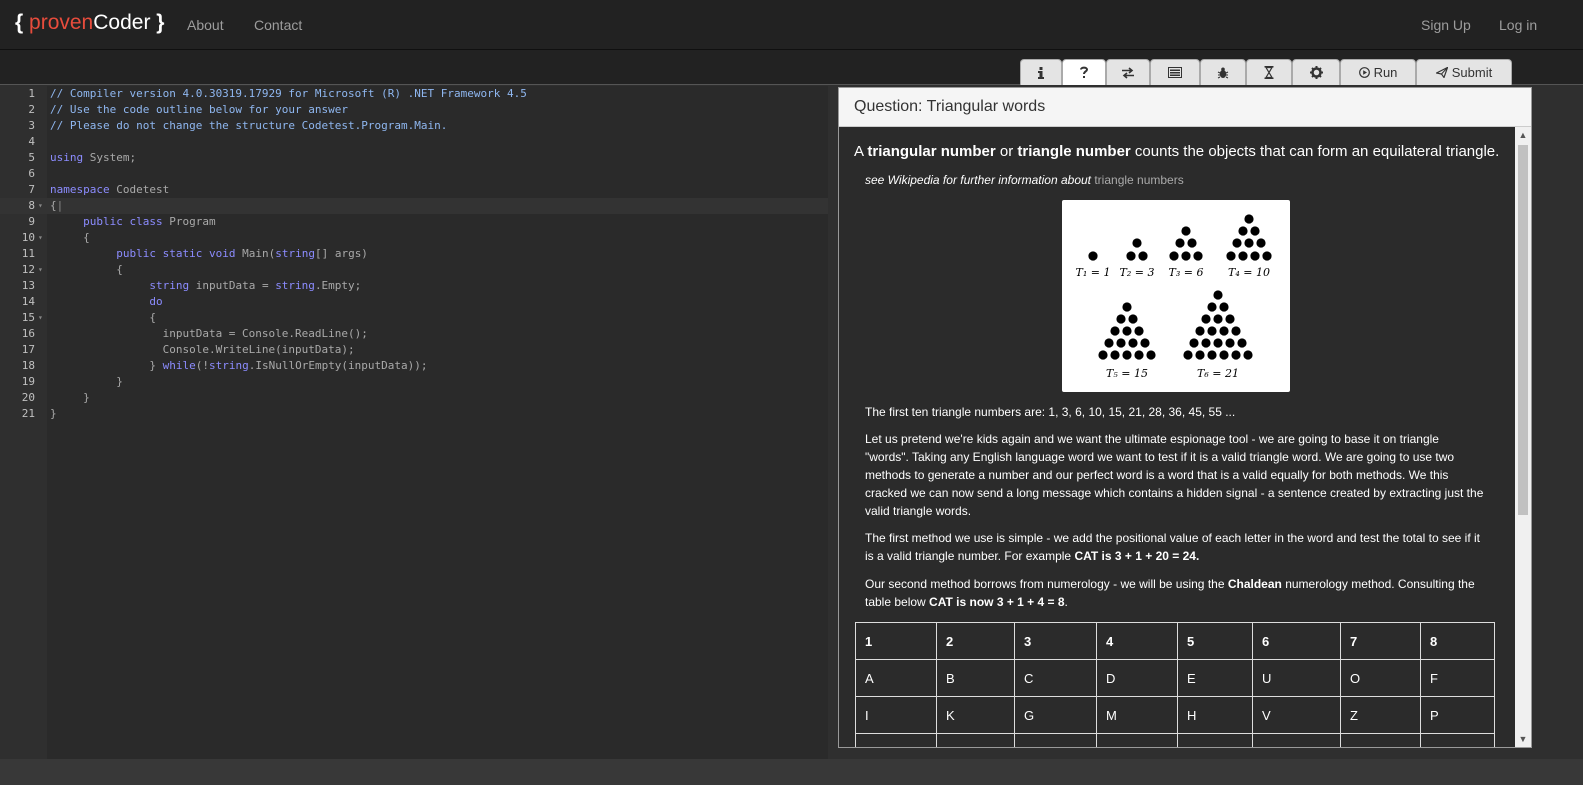 This screenshot has height=785, width=1583. I want to click on tab-list, so click(1175, 72).